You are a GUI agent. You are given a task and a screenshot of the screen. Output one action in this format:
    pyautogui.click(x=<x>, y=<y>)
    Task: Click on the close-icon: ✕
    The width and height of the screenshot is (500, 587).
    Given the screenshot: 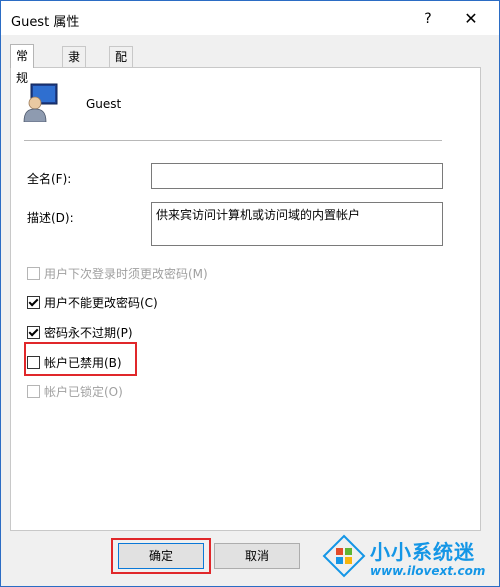 What is the action you would take?
    pyautogui.click(x=471, y=19)
    